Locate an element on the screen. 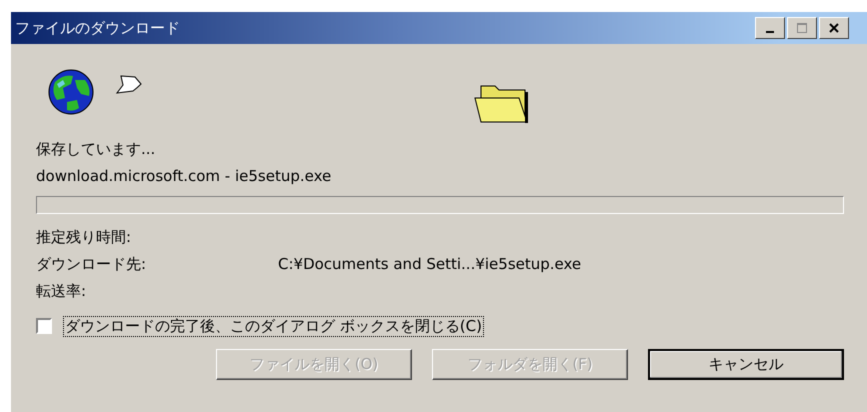 This screenshot has height=412, width=867. window-title: ファイルのダウンロード is located at coordinates (98, 28).